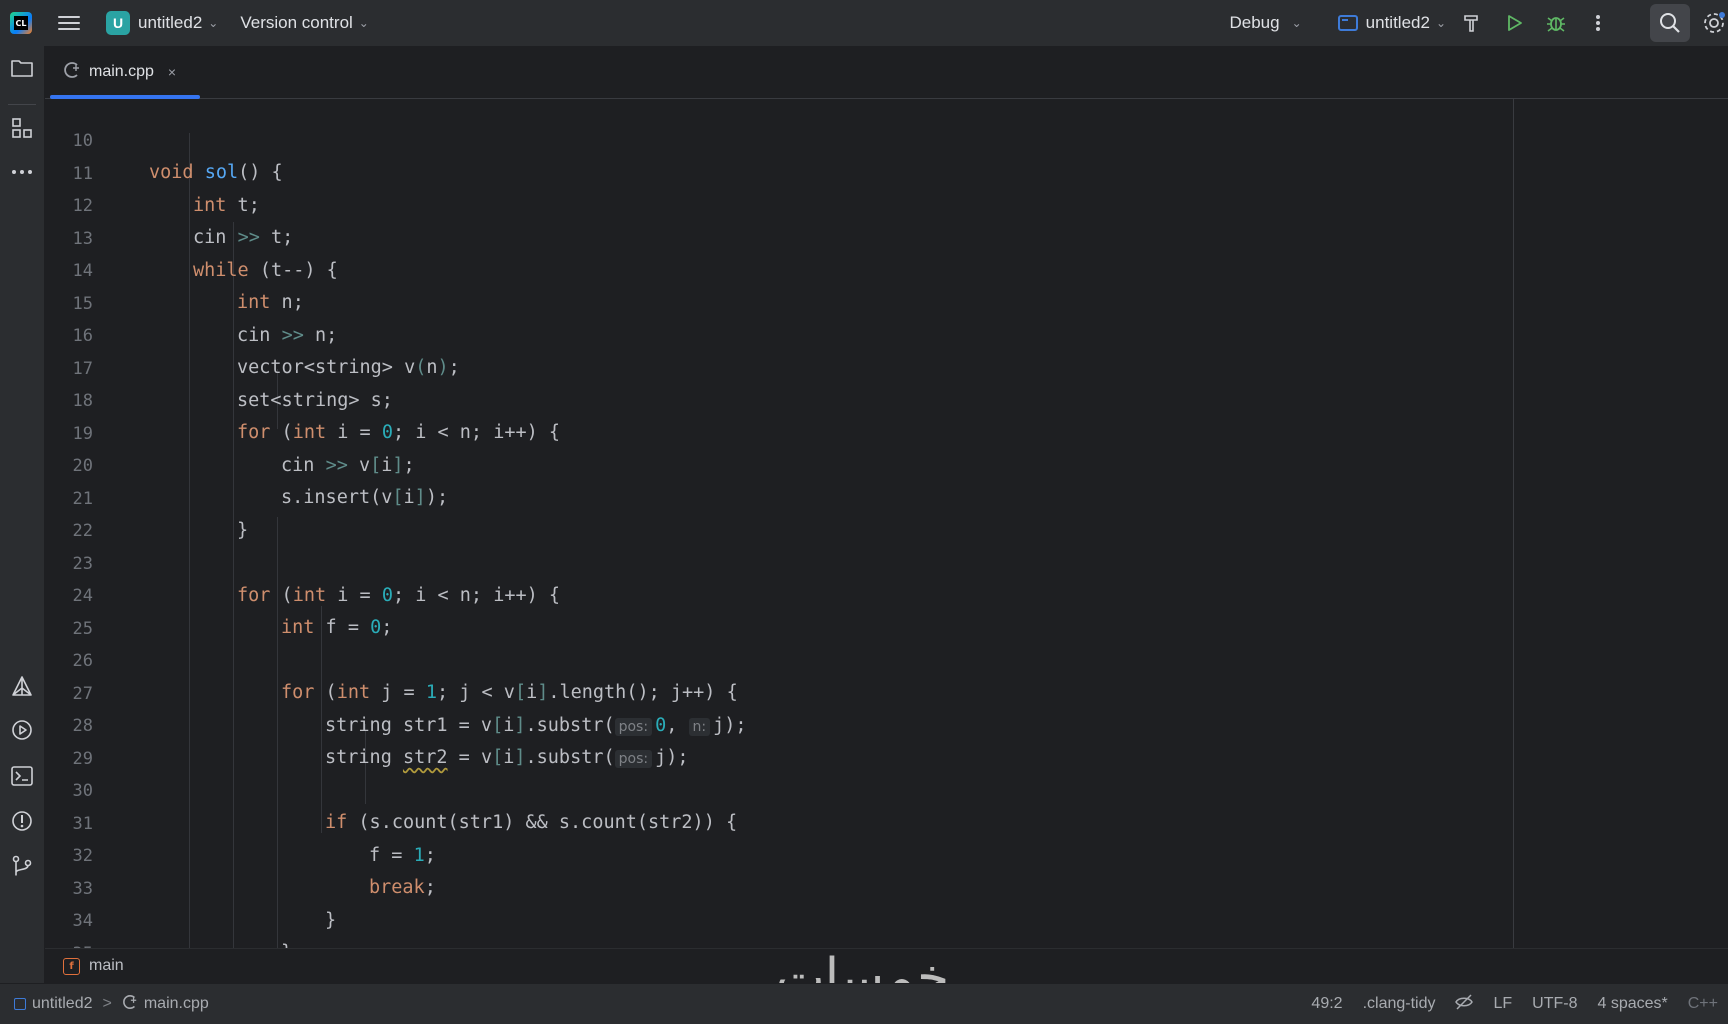  I want to click on project-name-dropdown: untitled2, so click(170, 23).